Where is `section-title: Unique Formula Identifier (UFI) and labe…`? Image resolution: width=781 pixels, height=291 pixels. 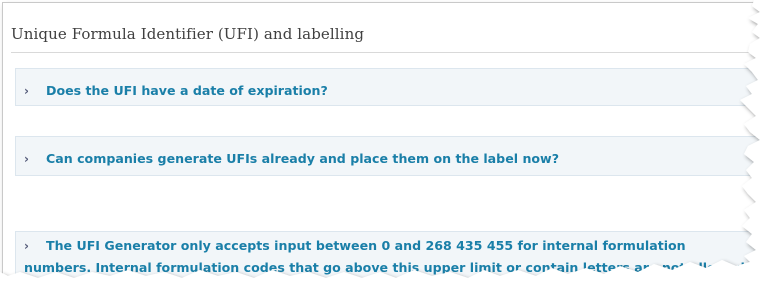
section-title: Unique Formula Identifier (UFI) and labe… is located at coordinates (188, 34).